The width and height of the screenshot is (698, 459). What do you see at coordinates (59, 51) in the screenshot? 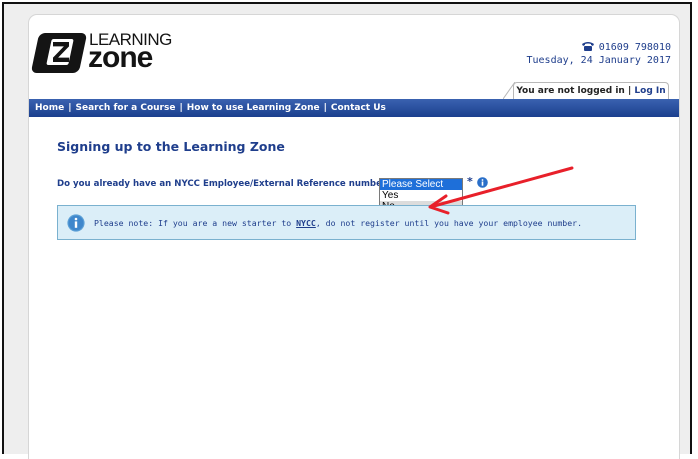
I see `logo-mark` at bounding box center [59, 51].